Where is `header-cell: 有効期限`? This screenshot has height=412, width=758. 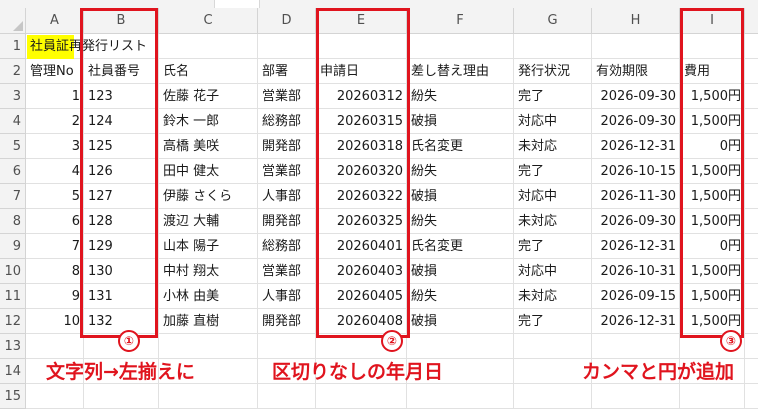
header-cell: 有効期限 is located at coordinates (636, 71).